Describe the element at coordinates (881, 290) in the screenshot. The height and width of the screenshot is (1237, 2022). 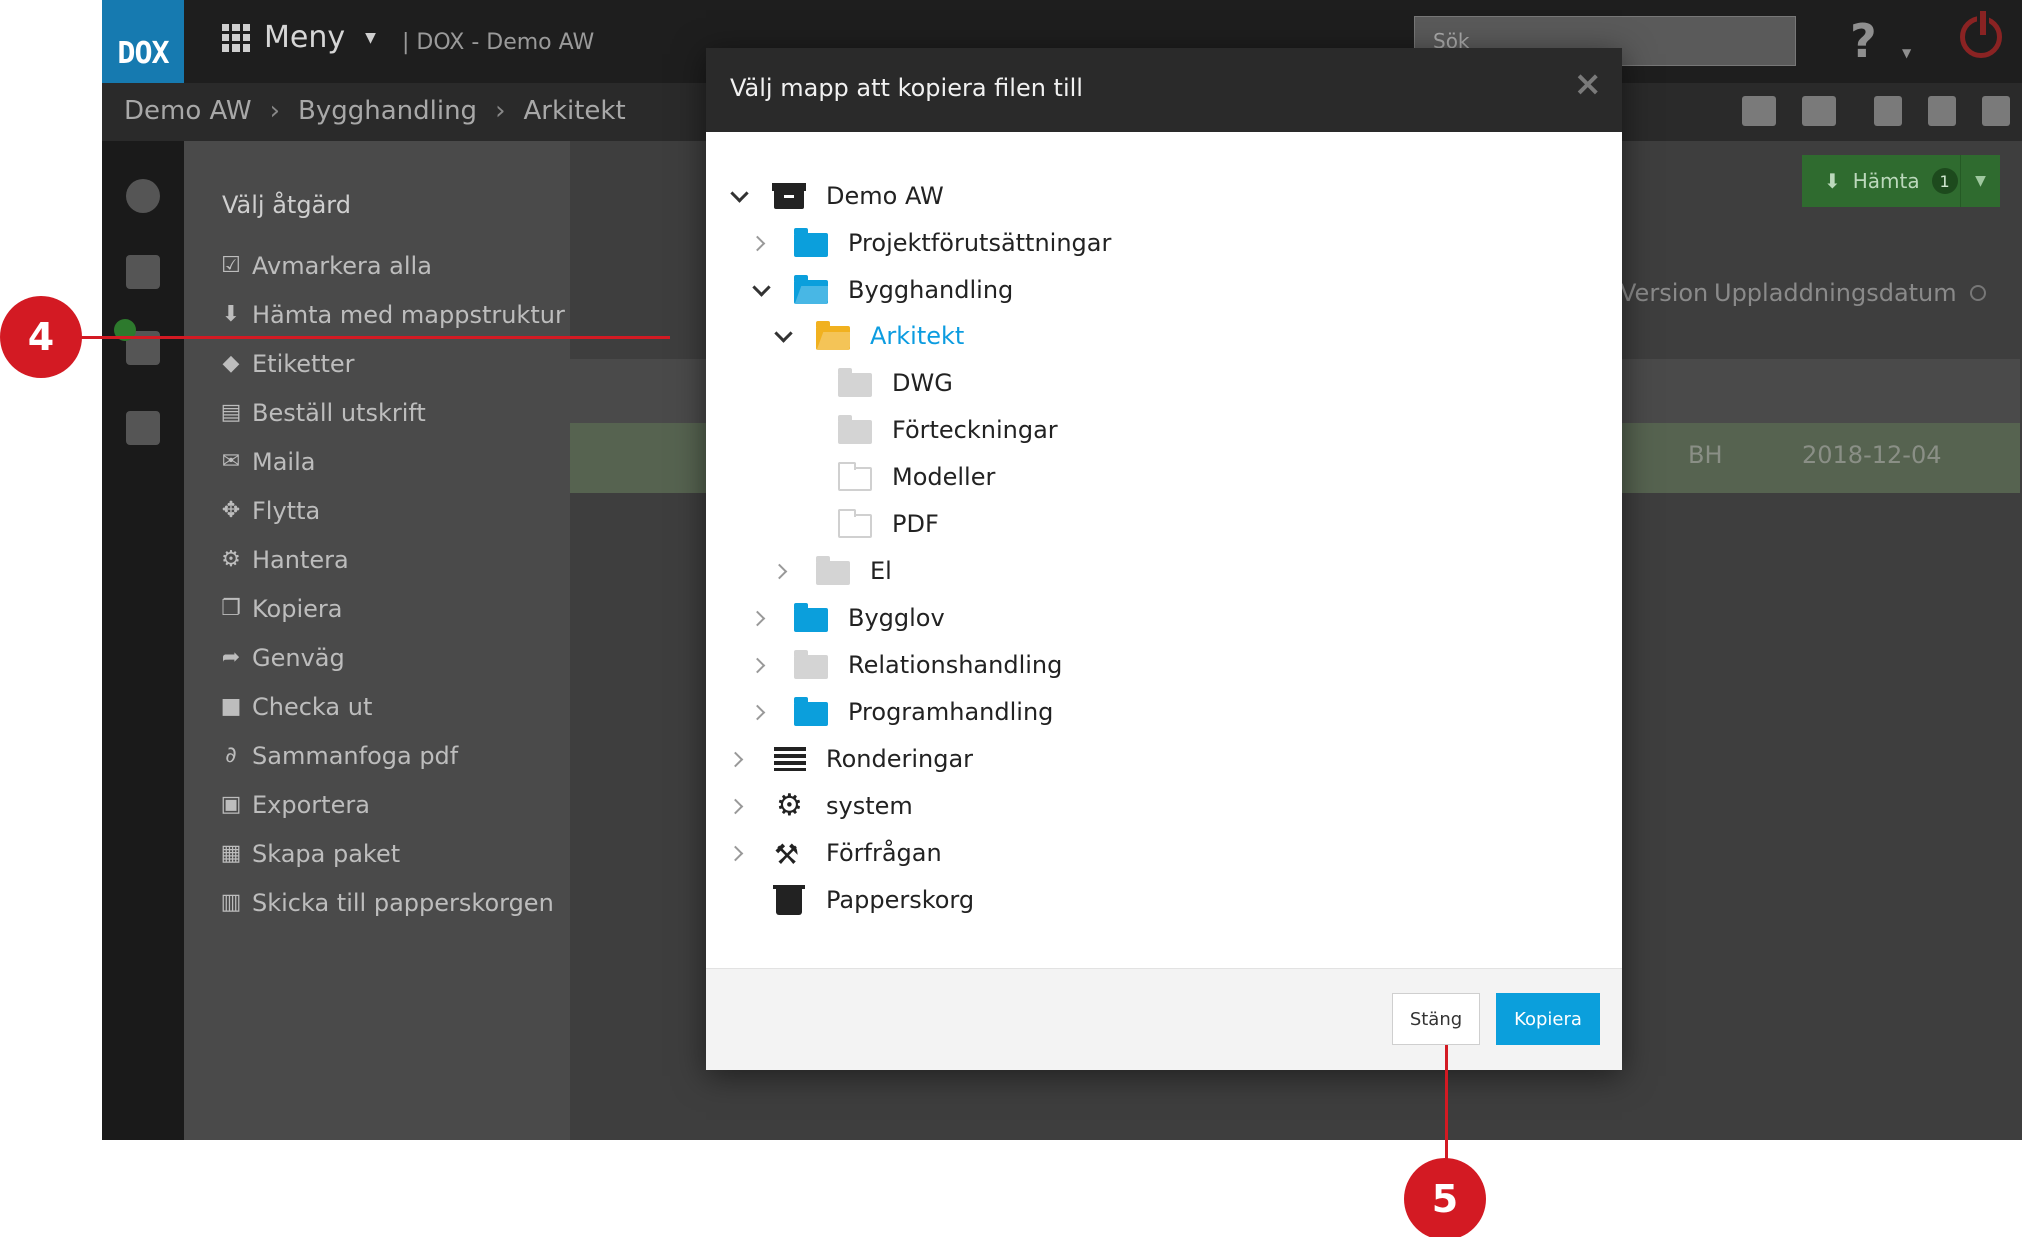
I see `tree-node-bygghandling: Bygghandling` at that location.